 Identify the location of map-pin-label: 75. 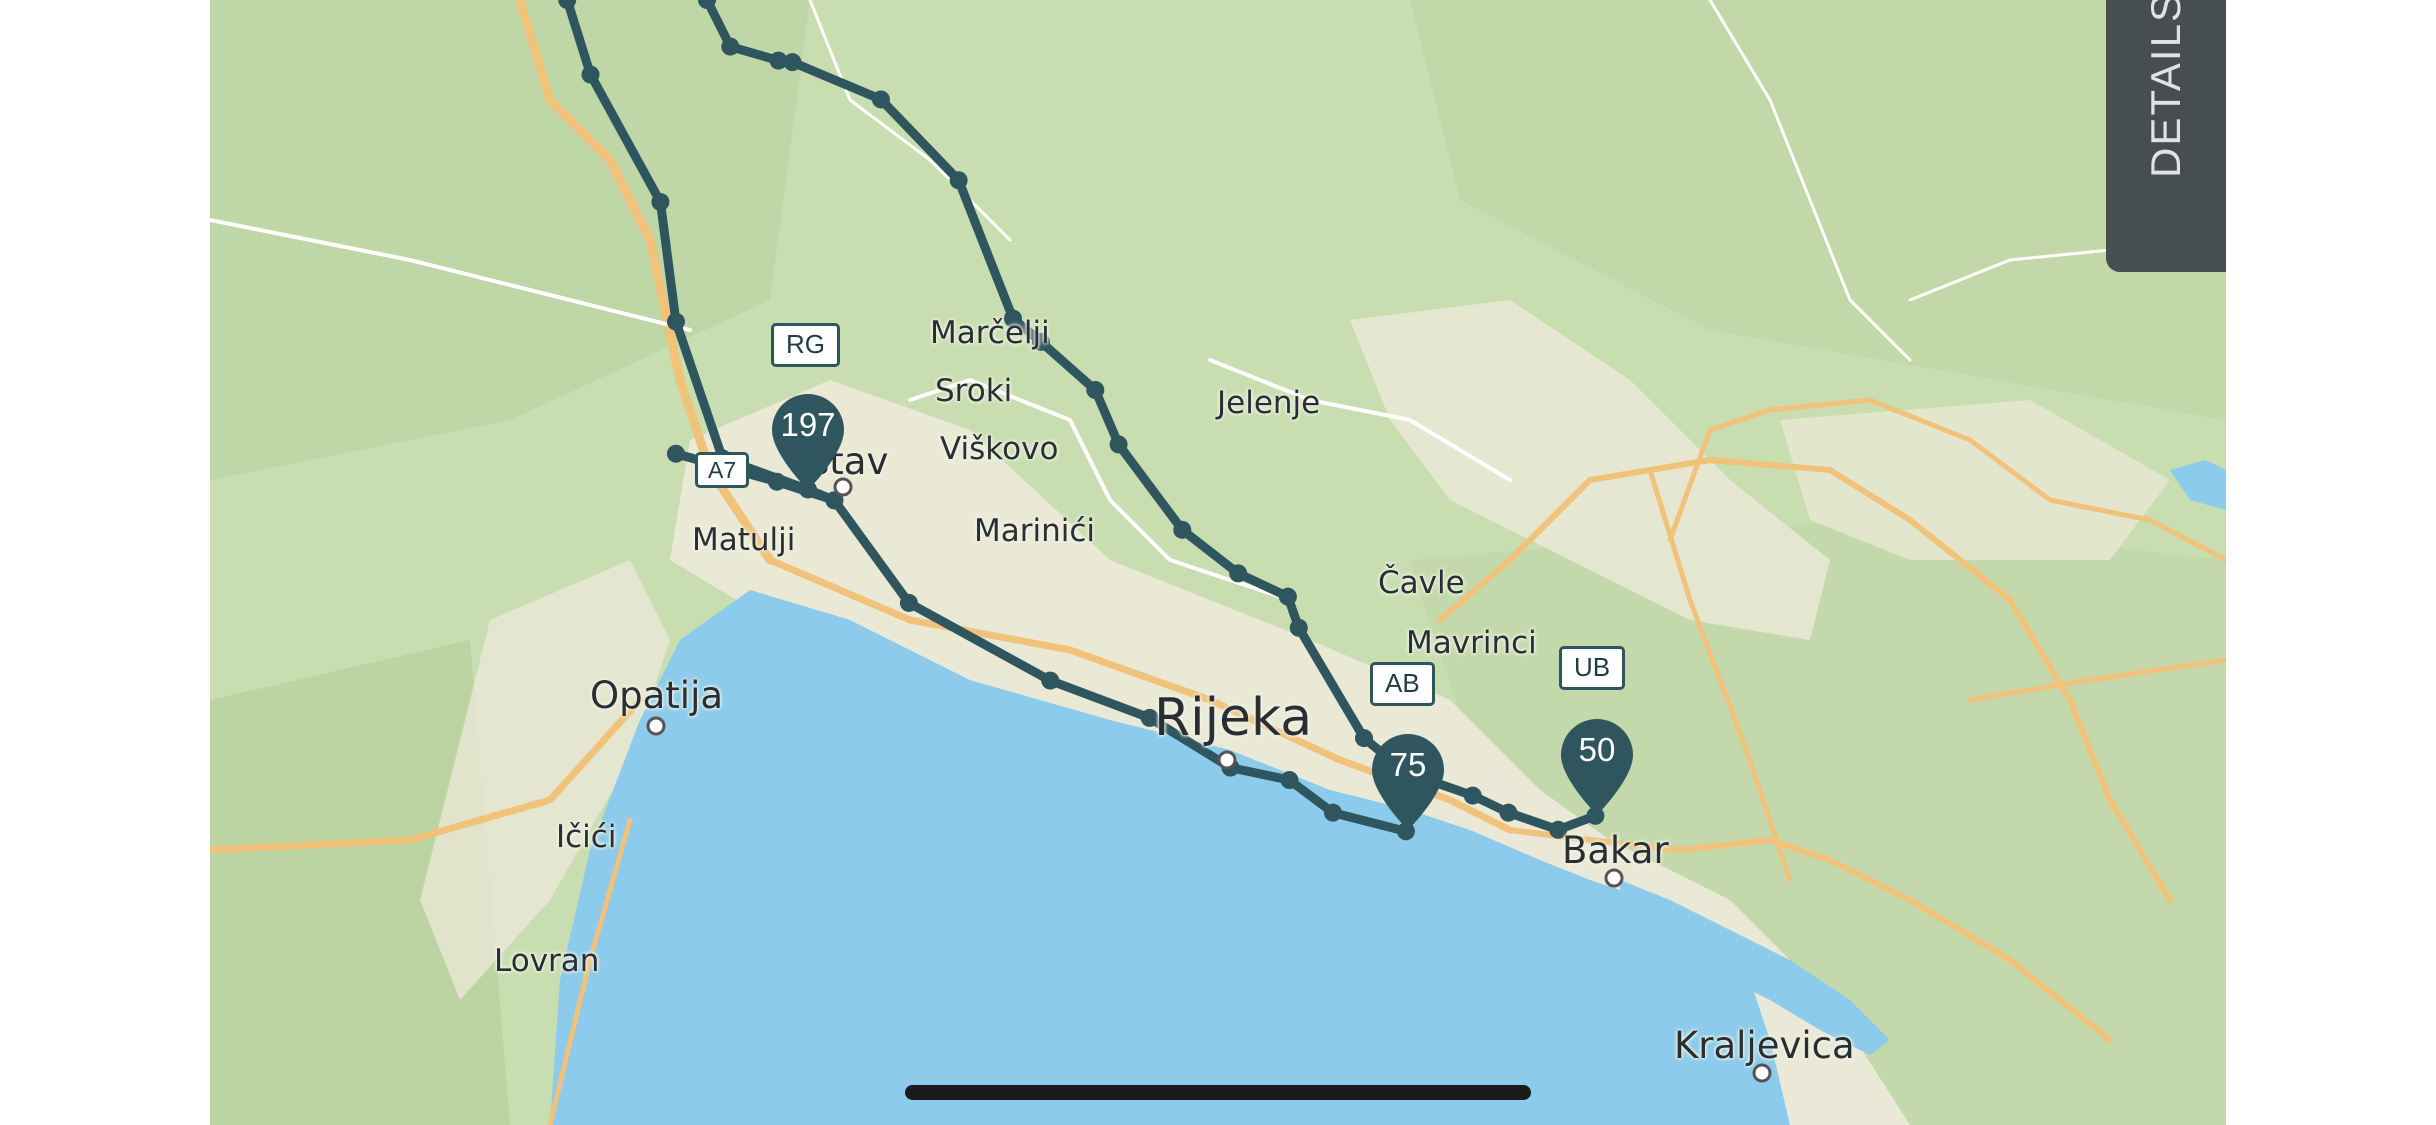
(1408, 764).